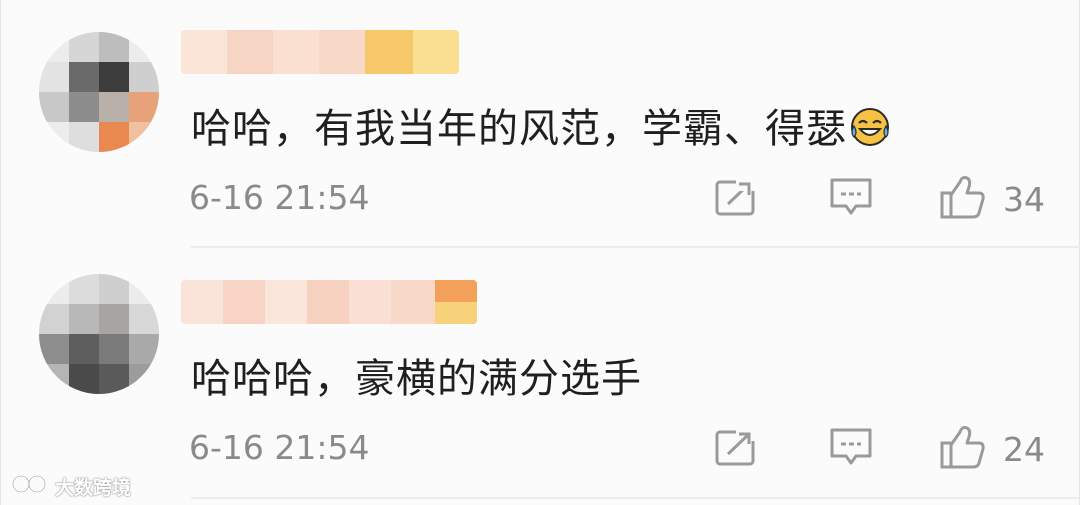 This screenshot has width=1080, height=505. What do you see at coordinates (93, 487) in the screenshot?
I see `watermark-text: 大数跨境` at bounding box center [93, 487].